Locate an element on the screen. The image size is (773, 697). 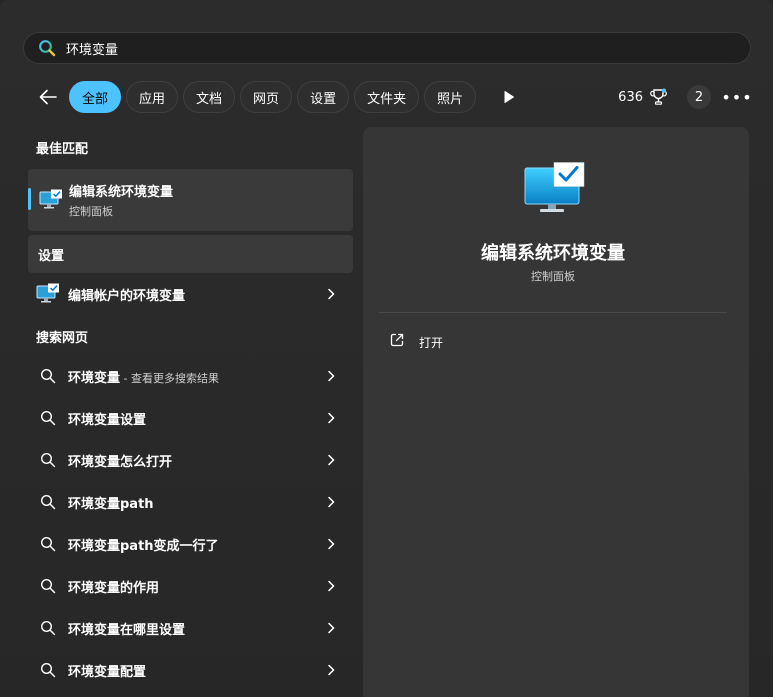
detail-divider is located at coordinates (553, 312).